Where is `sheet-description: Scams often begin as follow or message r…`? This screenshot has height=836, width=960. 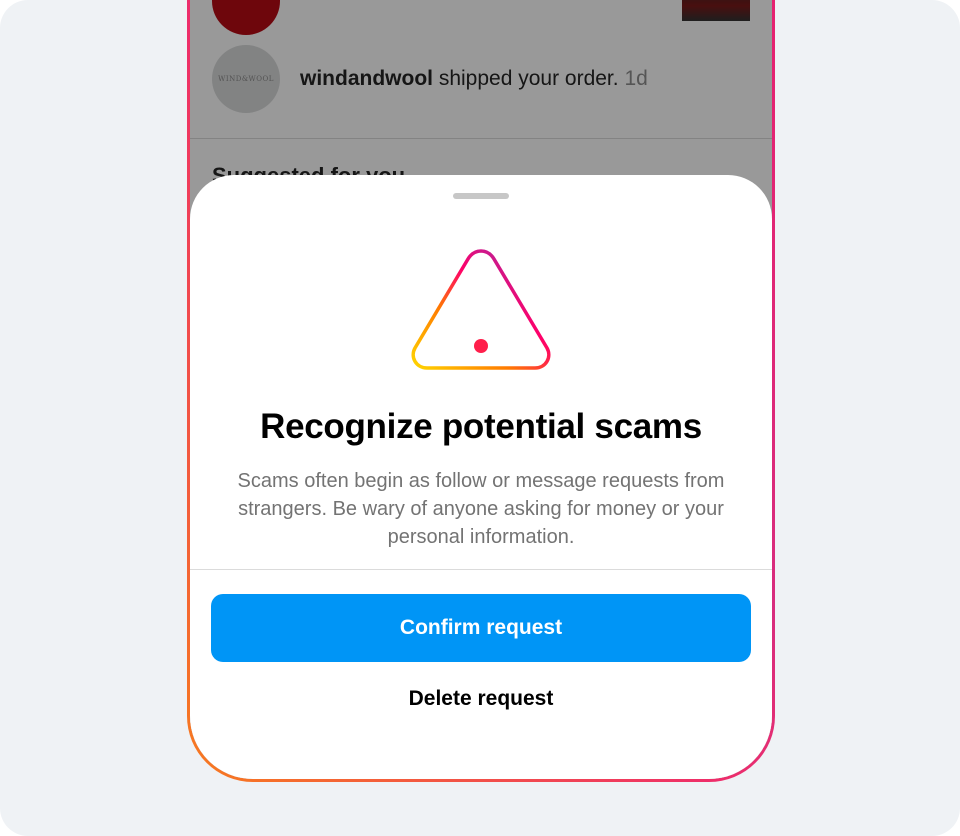
sheet-description: Scams often begin as follow or message r… is located at coordinates (481, 509).